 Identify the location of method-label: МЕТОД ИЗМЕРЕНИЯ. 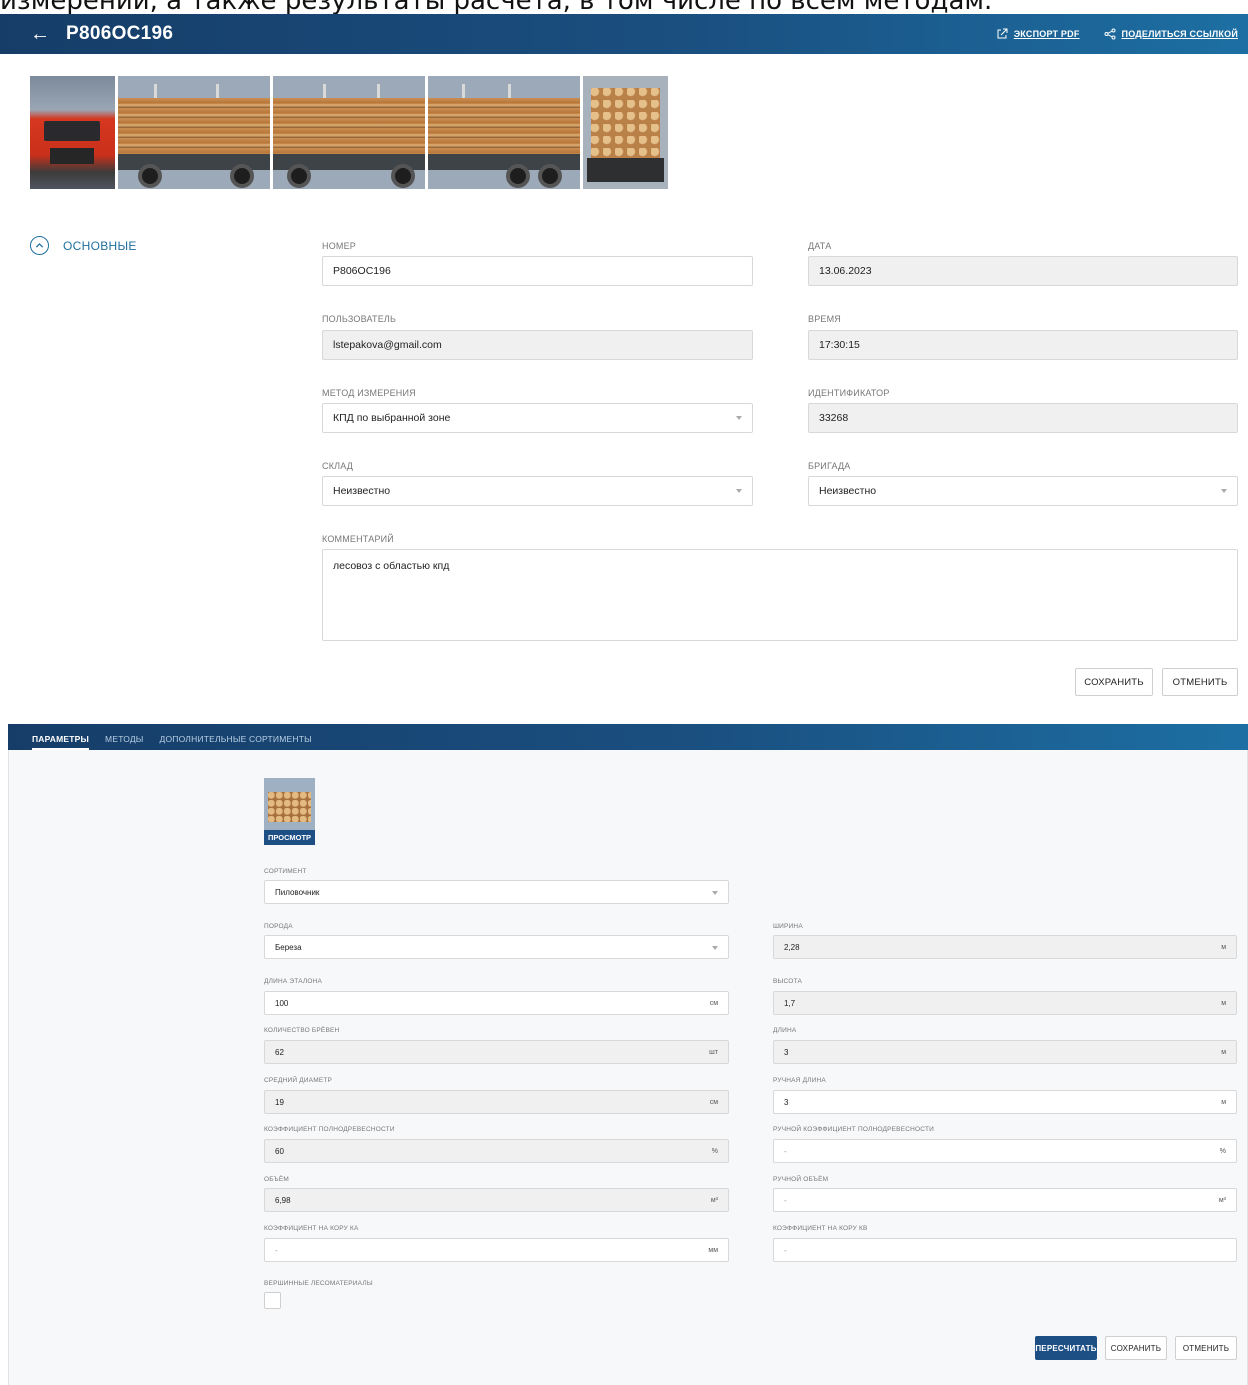
(369, 393).